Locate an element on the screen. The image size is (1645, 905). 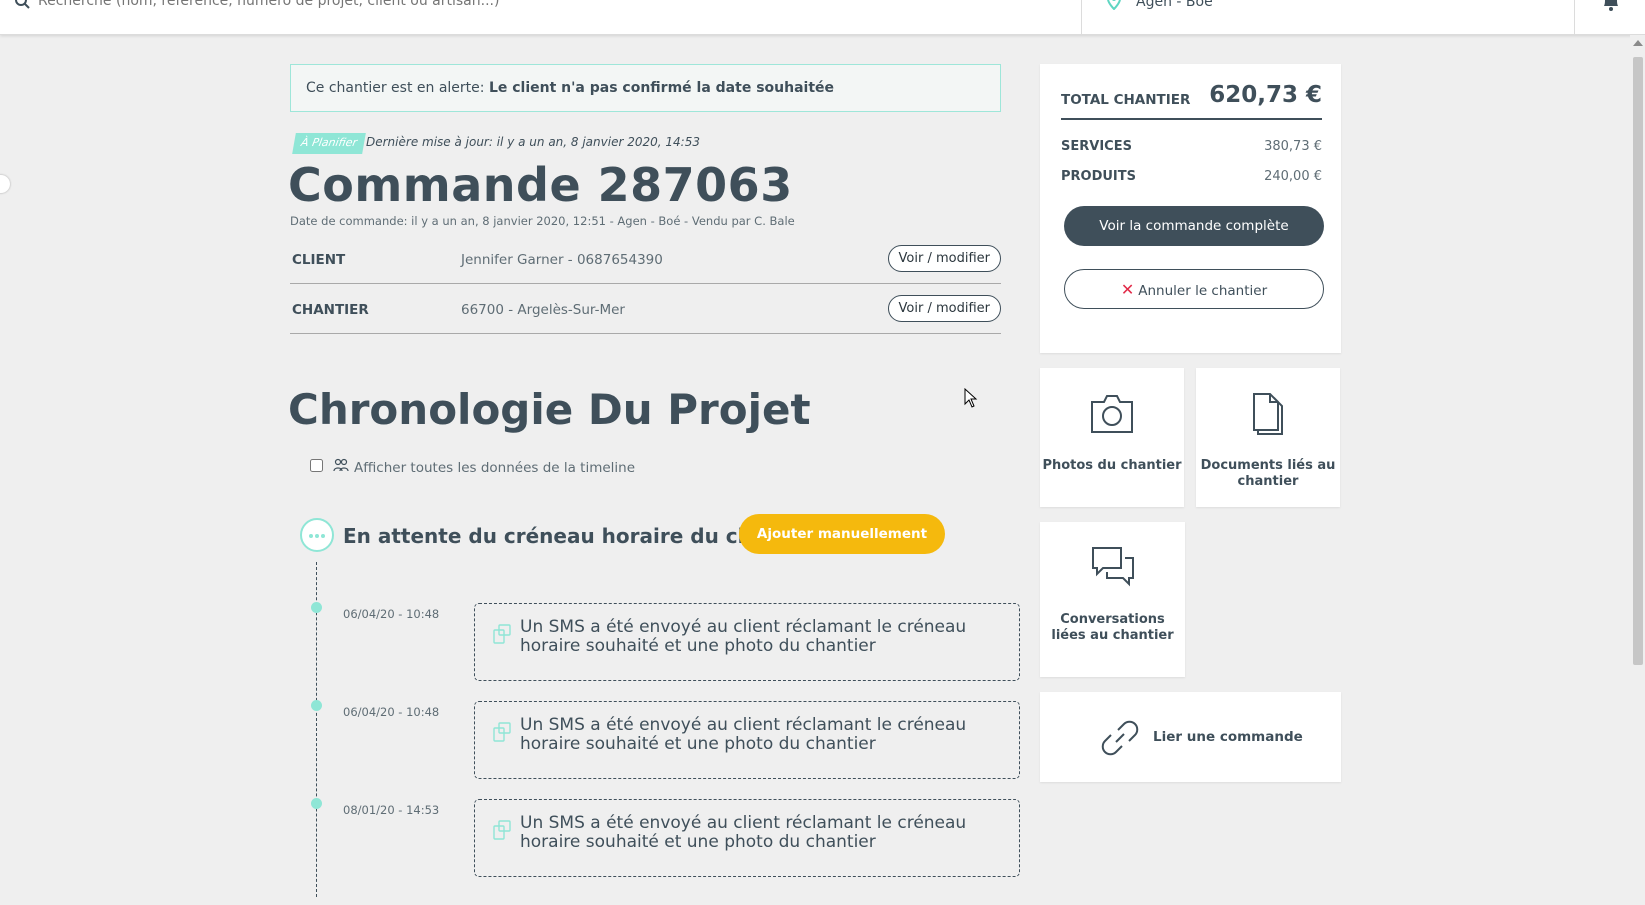
timeline-event-date: 08/01/20 - 14:53 is located at coordinates (391, 810).